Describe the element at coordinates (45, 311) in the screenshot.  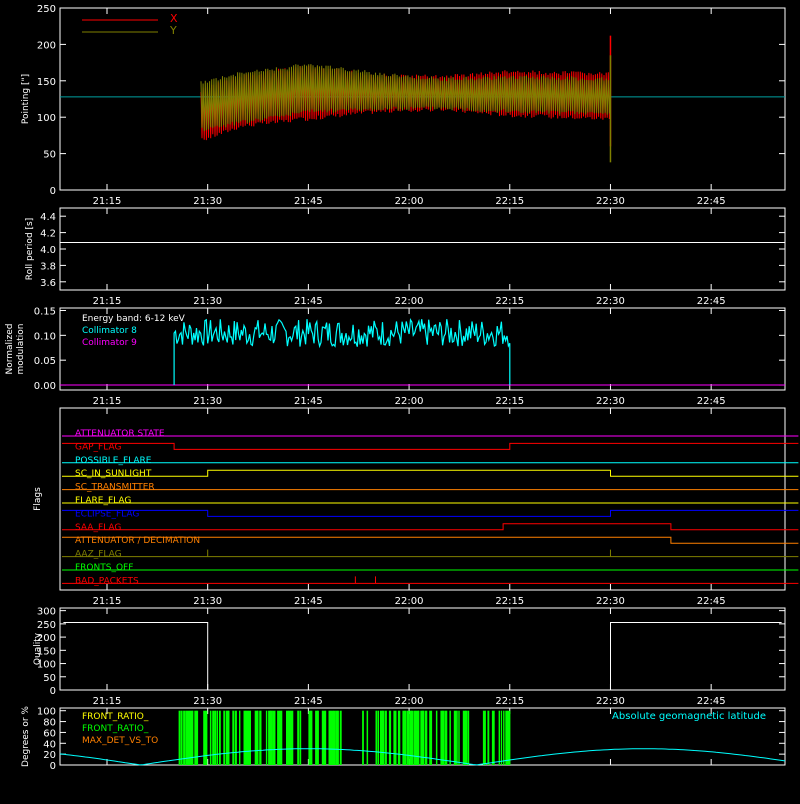
I see `y-tick-label: 0.15` at that location.